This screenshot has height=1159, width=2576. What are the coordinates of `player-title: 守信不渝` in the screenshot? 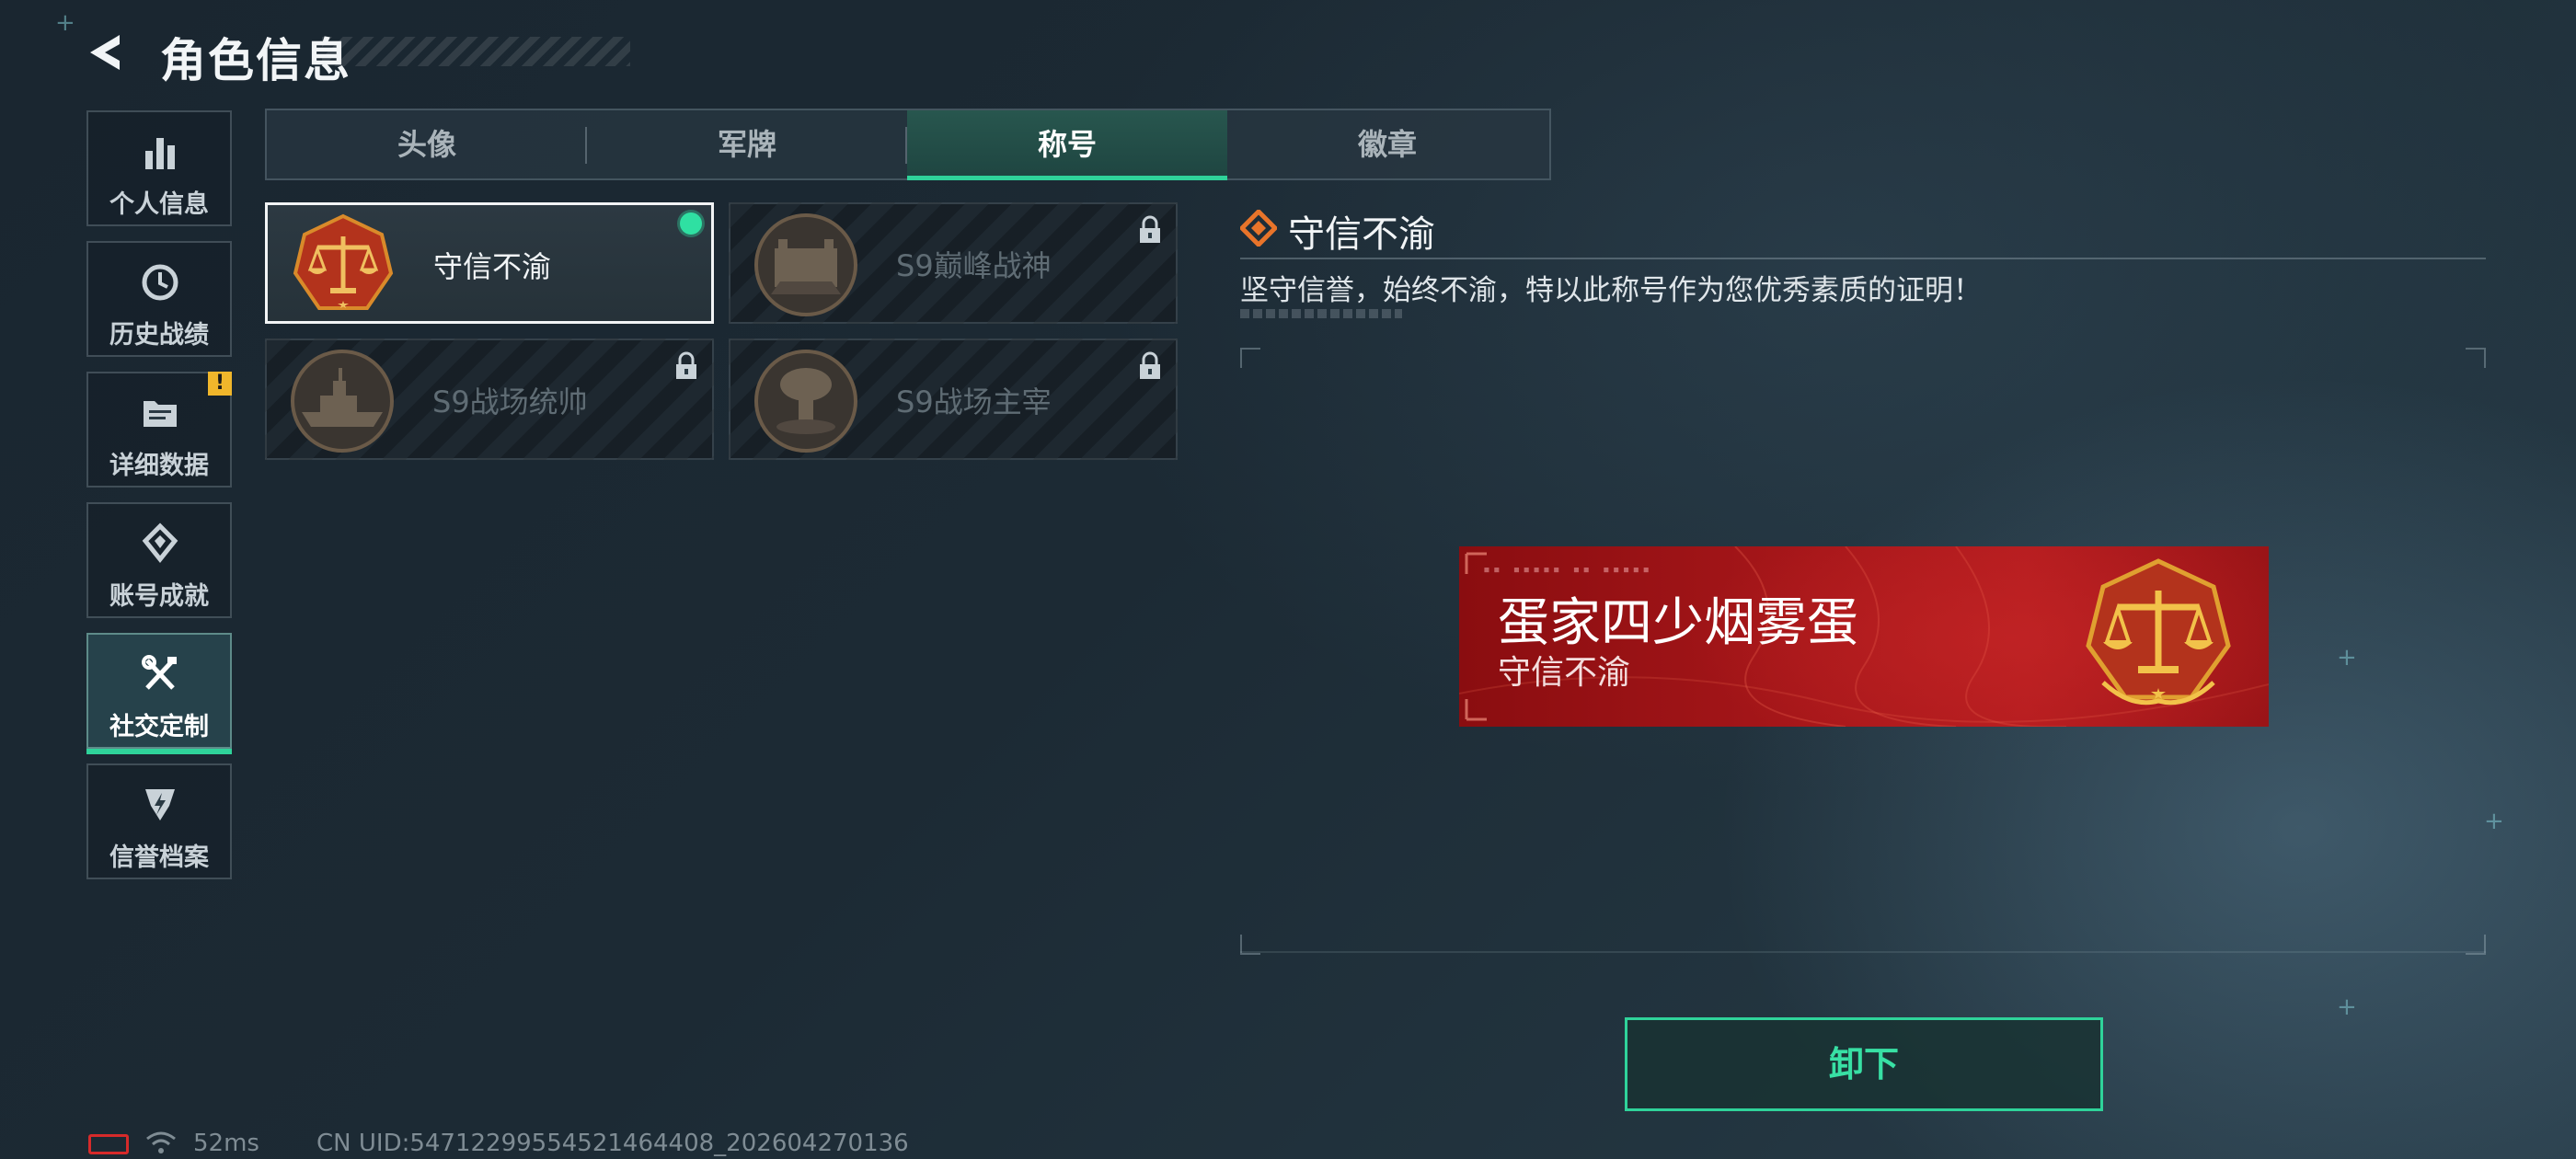 It's located at (1564, 673).